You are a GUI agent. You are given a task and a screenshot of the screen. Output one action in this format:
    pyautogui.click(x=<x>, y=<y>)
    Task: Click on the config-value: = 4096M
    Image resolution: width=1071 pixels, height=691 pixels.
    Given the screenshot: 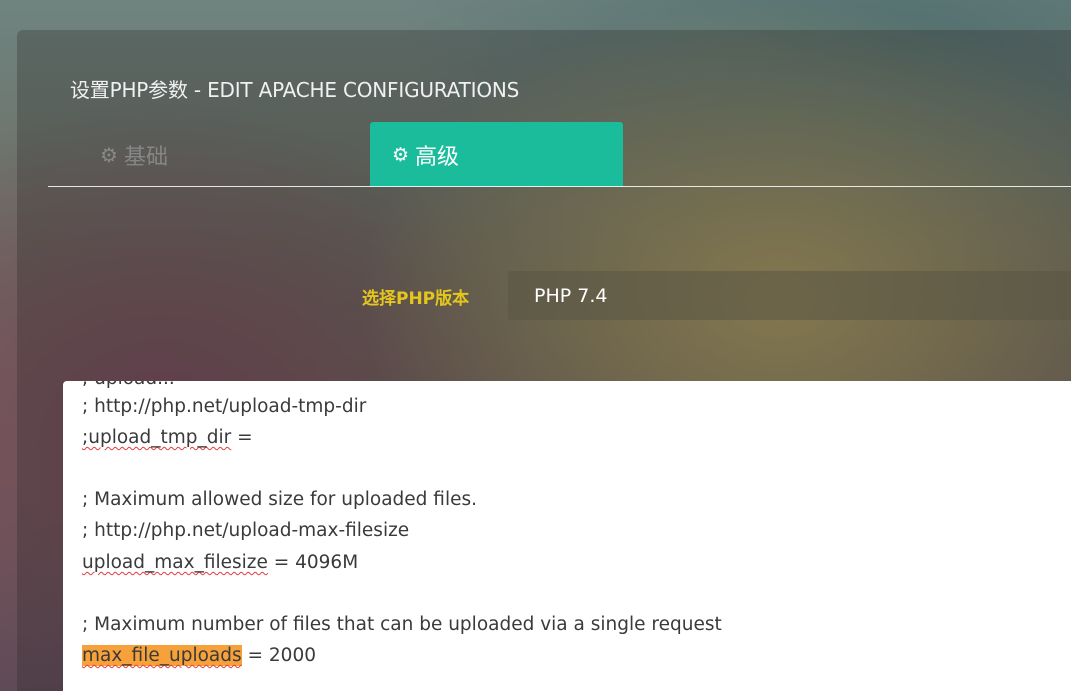 What is the action you would take?
    pyautogui.click(x=313, y=562)
    